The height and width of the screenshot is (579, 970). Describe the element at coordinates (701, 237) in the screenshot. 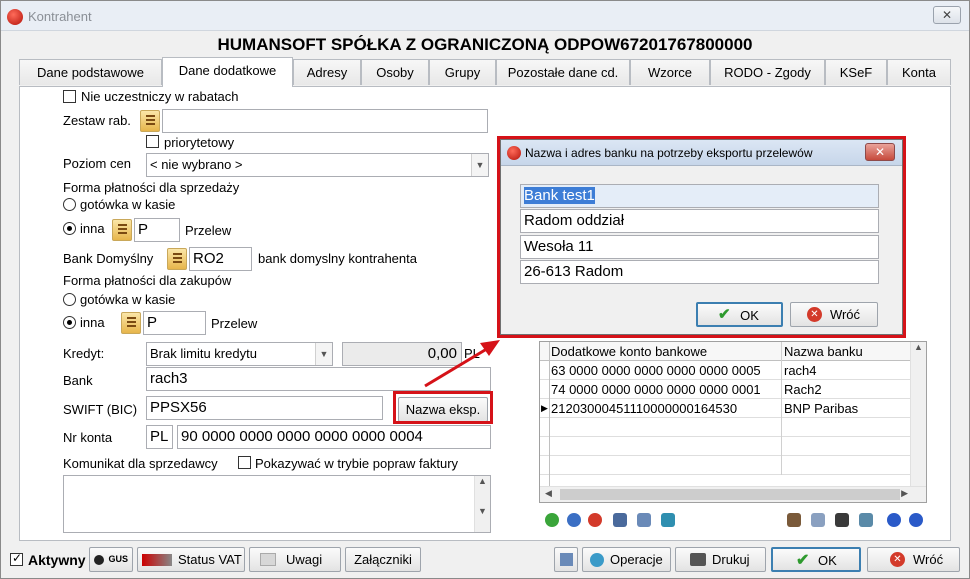

I see `highlight-dialog` at that location.